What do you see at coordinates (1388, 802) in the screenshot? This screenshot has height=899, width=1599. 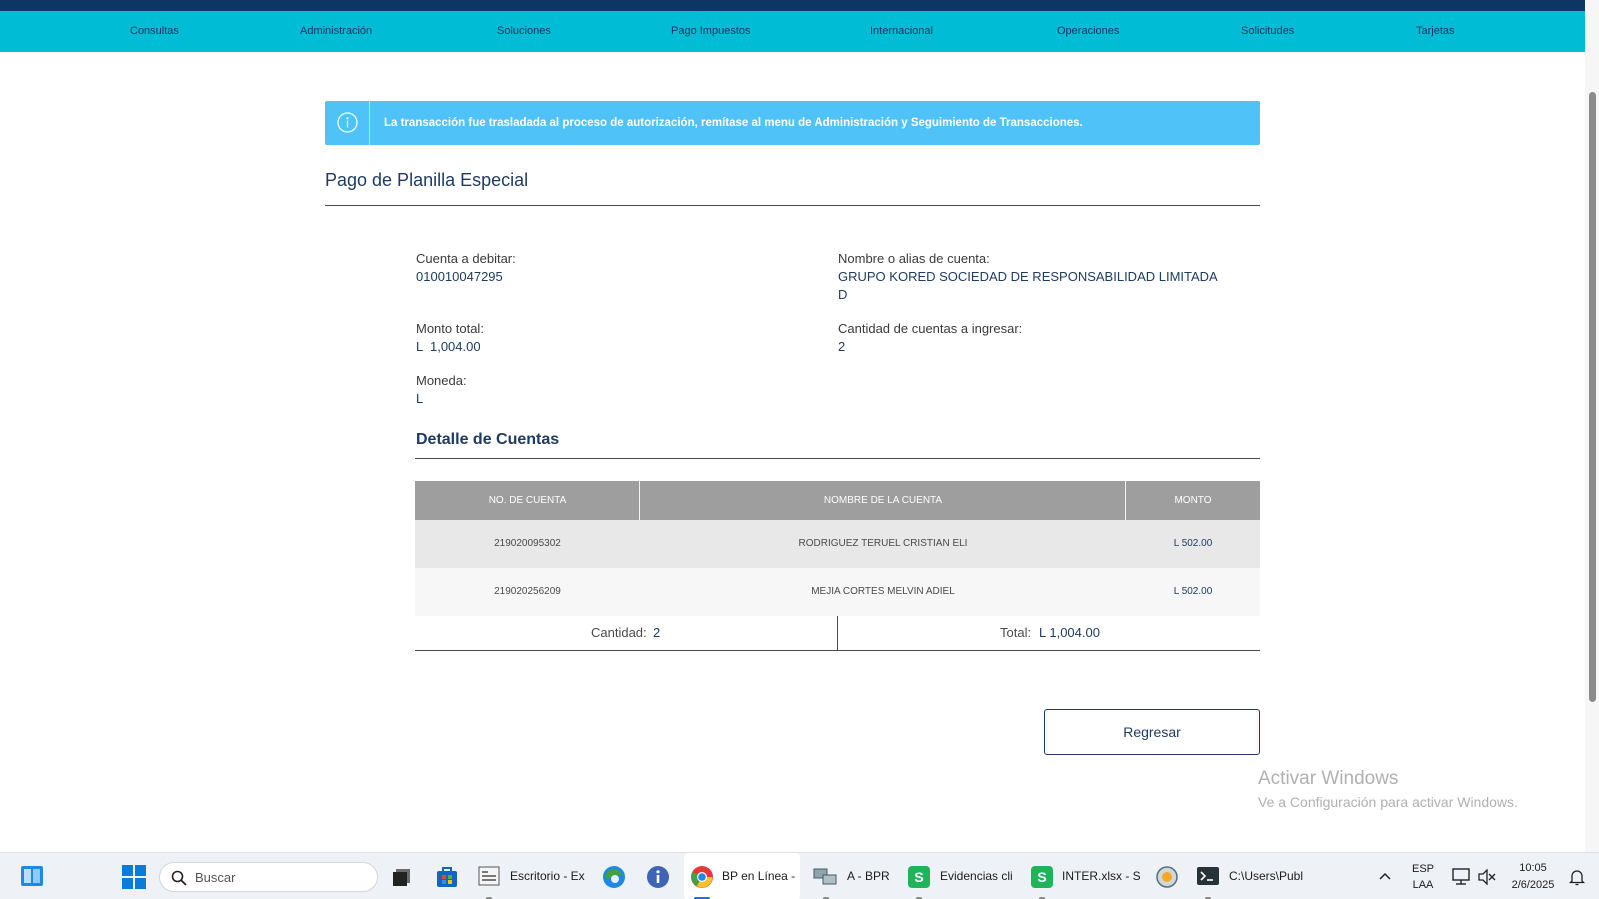 I see `activation-watermark-subtitle: Ve a Configuración para activar Windows.` at bounding box center [1388, 802].